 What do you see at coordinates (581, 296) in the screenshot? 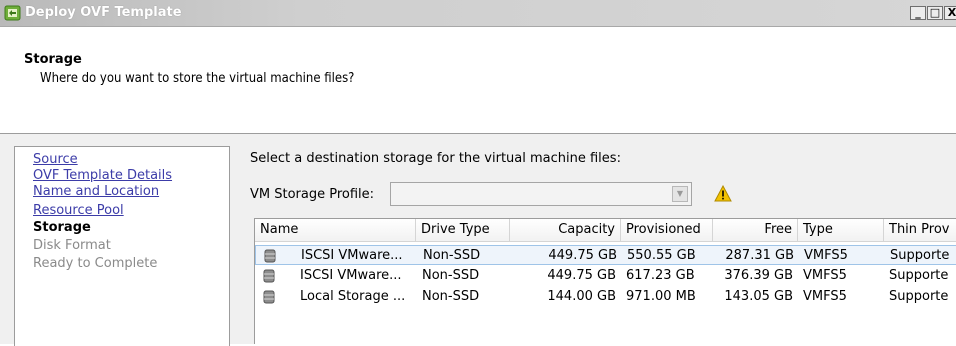
I see `cell-capacity: 144.00 GB` at bounding box center [581, 296].